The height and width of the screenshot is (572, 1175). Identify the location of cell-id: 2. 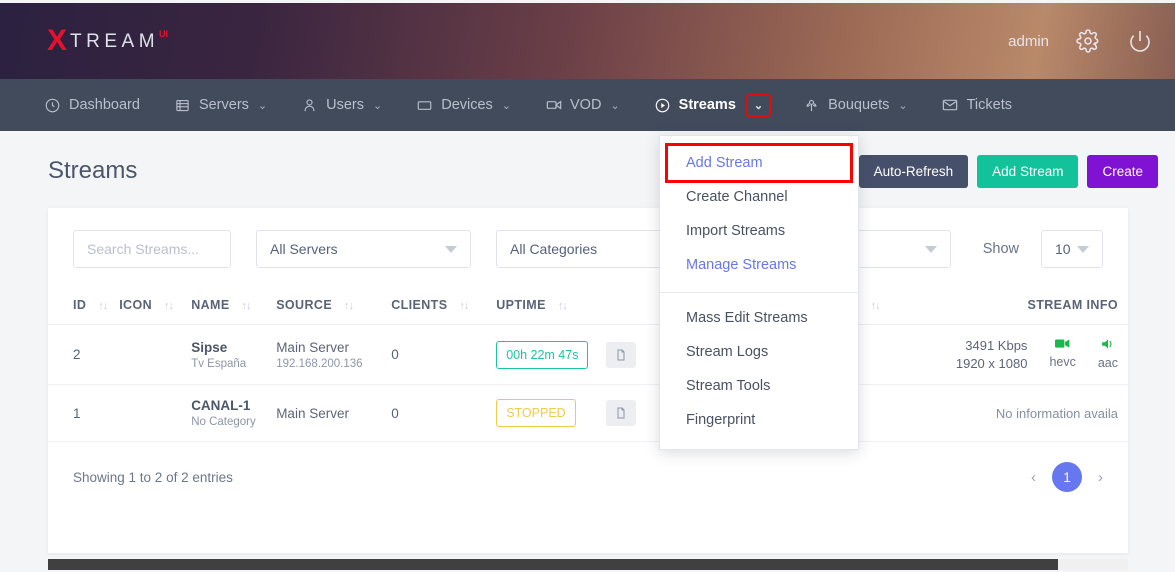
(81, 354).